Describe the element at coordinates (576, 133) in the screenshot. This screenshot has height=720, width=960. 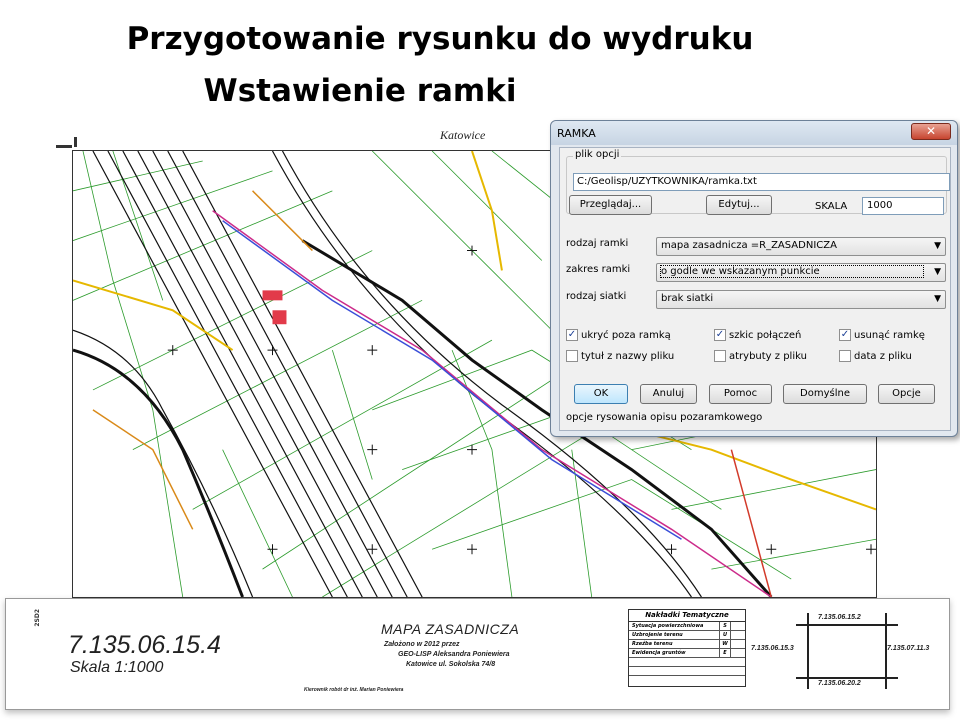
I see `dialog-title: RAMKA` at that location.